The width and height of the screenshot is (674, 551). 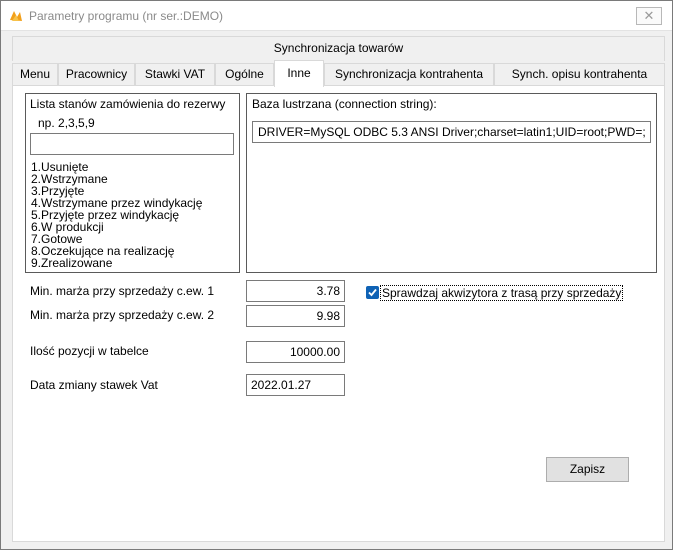 I want to click on margin1-label: Min. marża przy sprzedaży c.ew. 1, so click(x=122, y=291).